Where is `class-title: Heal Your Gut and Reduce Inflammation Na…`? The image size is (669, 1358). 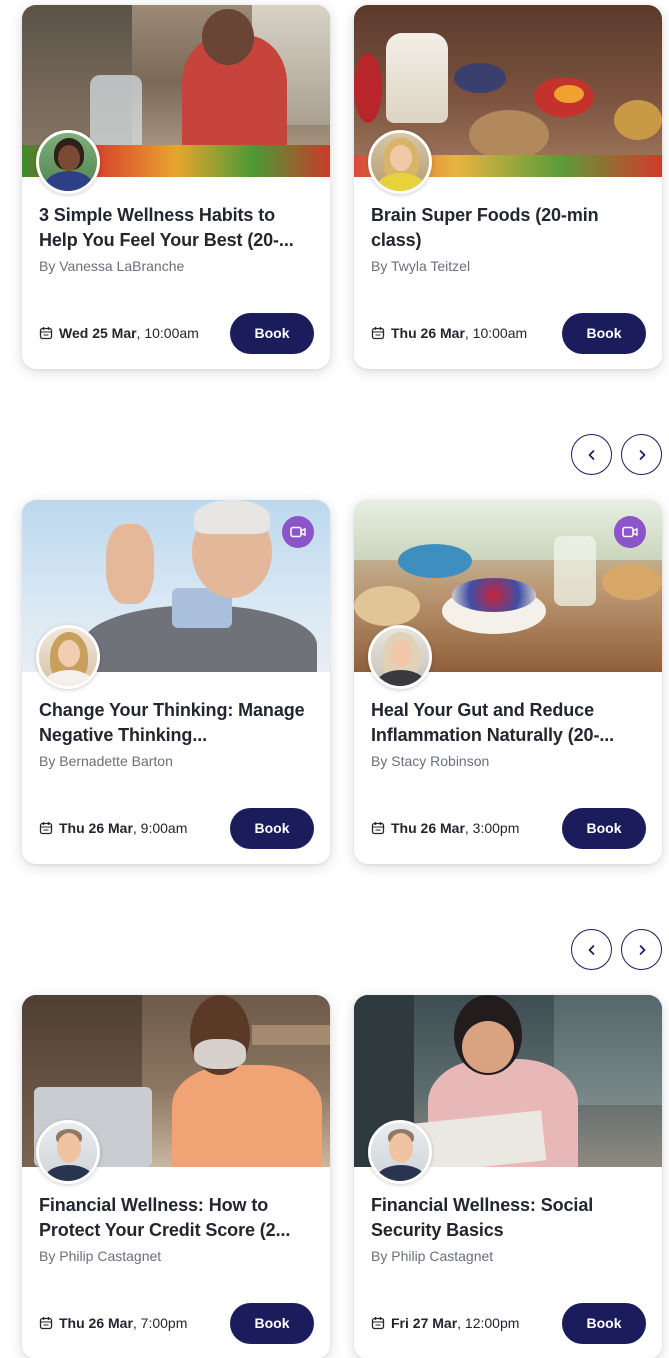 class-title: Heal Your Gut and Reduce Inflammation Na… is located at coordinates (493, 722).